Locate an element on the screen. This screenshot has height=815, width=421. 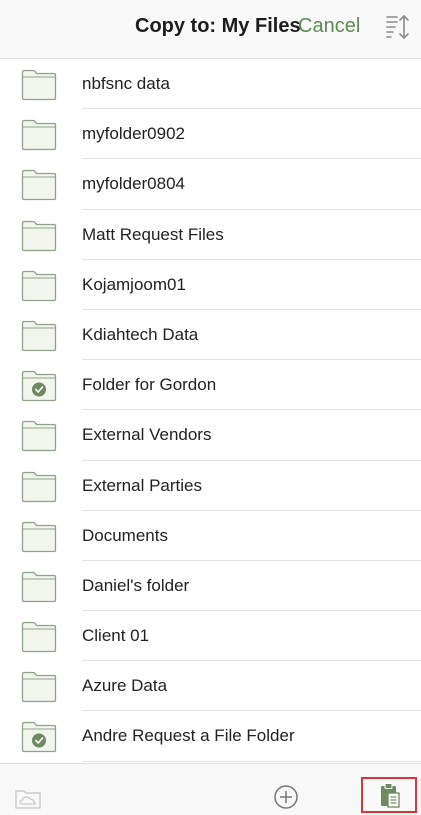
folder-row: Kojamjoom01 is located at coordinates (210, 285).